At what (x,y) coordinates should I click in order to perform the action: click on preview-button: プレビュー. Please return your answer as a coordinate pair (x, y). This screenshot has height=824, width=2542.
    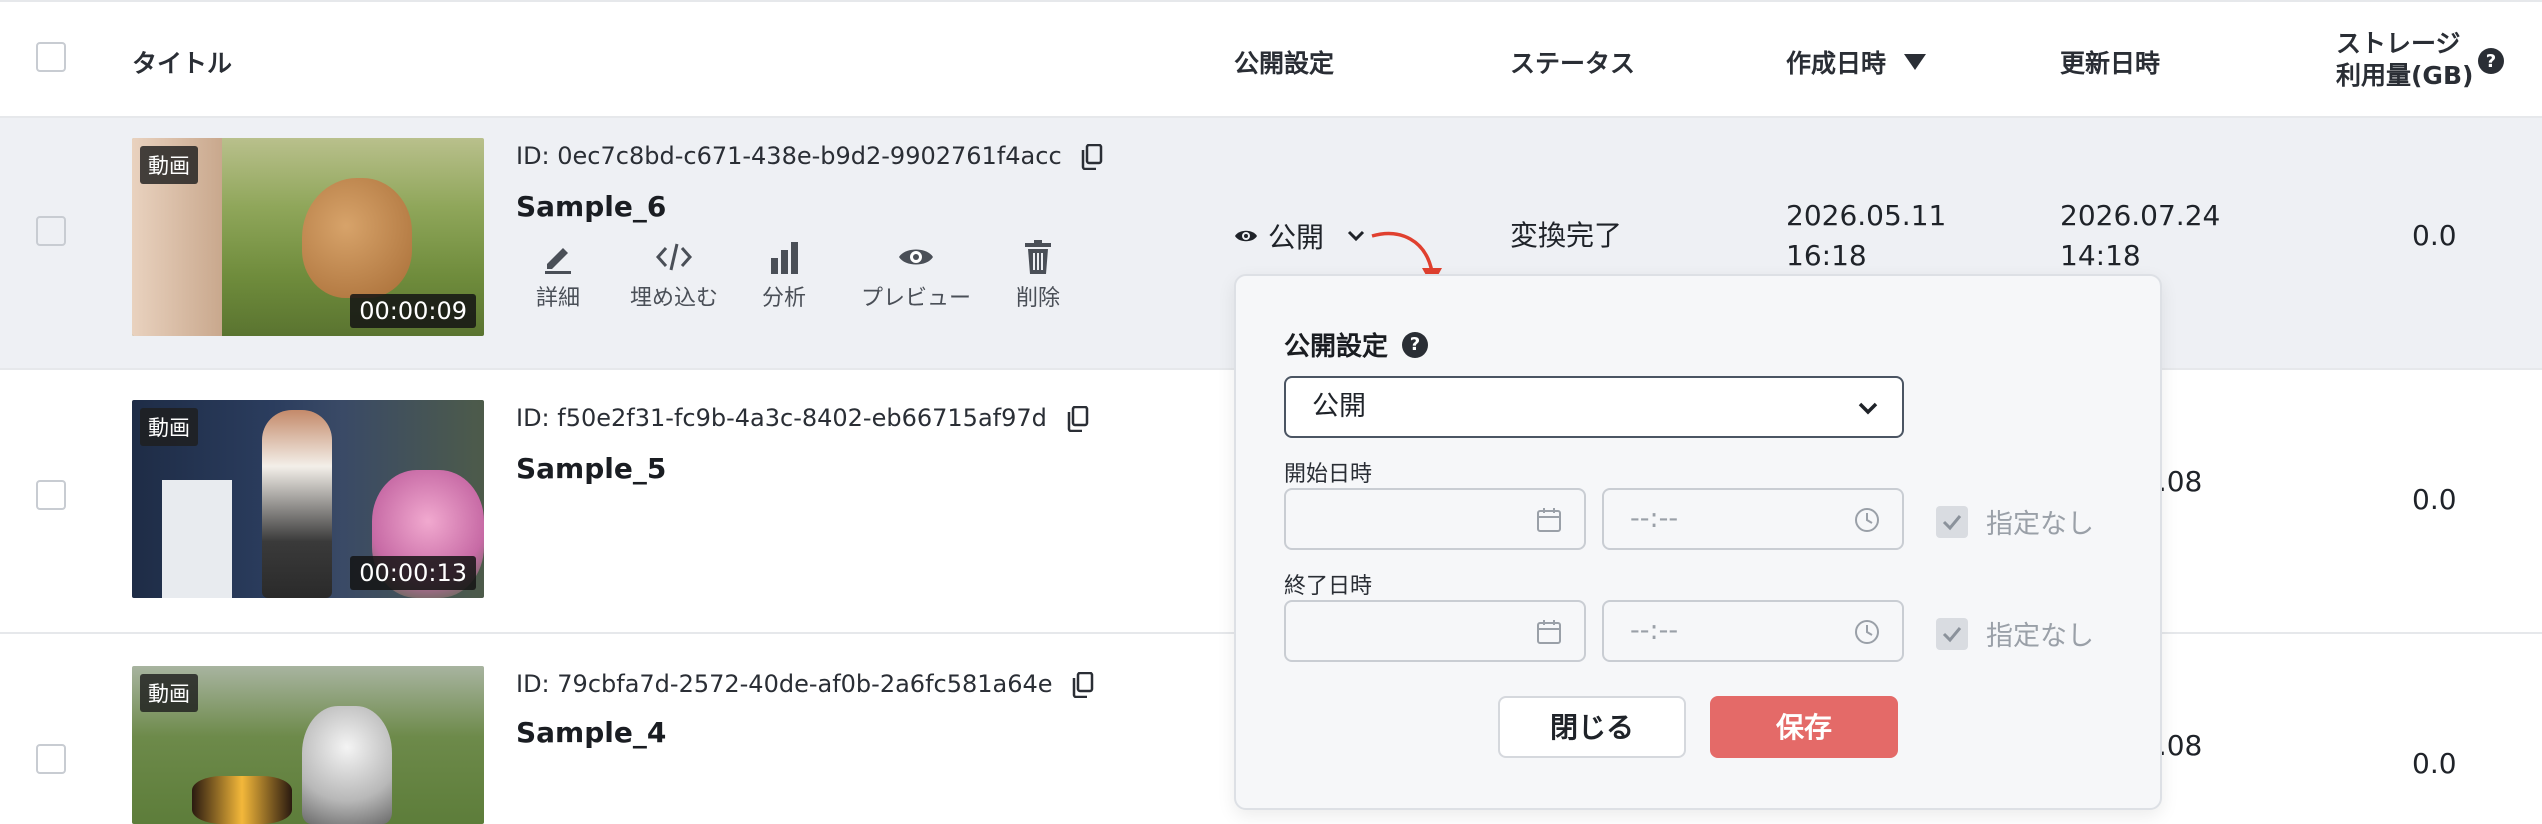
    Looking at the image, I should click on (916, 276).